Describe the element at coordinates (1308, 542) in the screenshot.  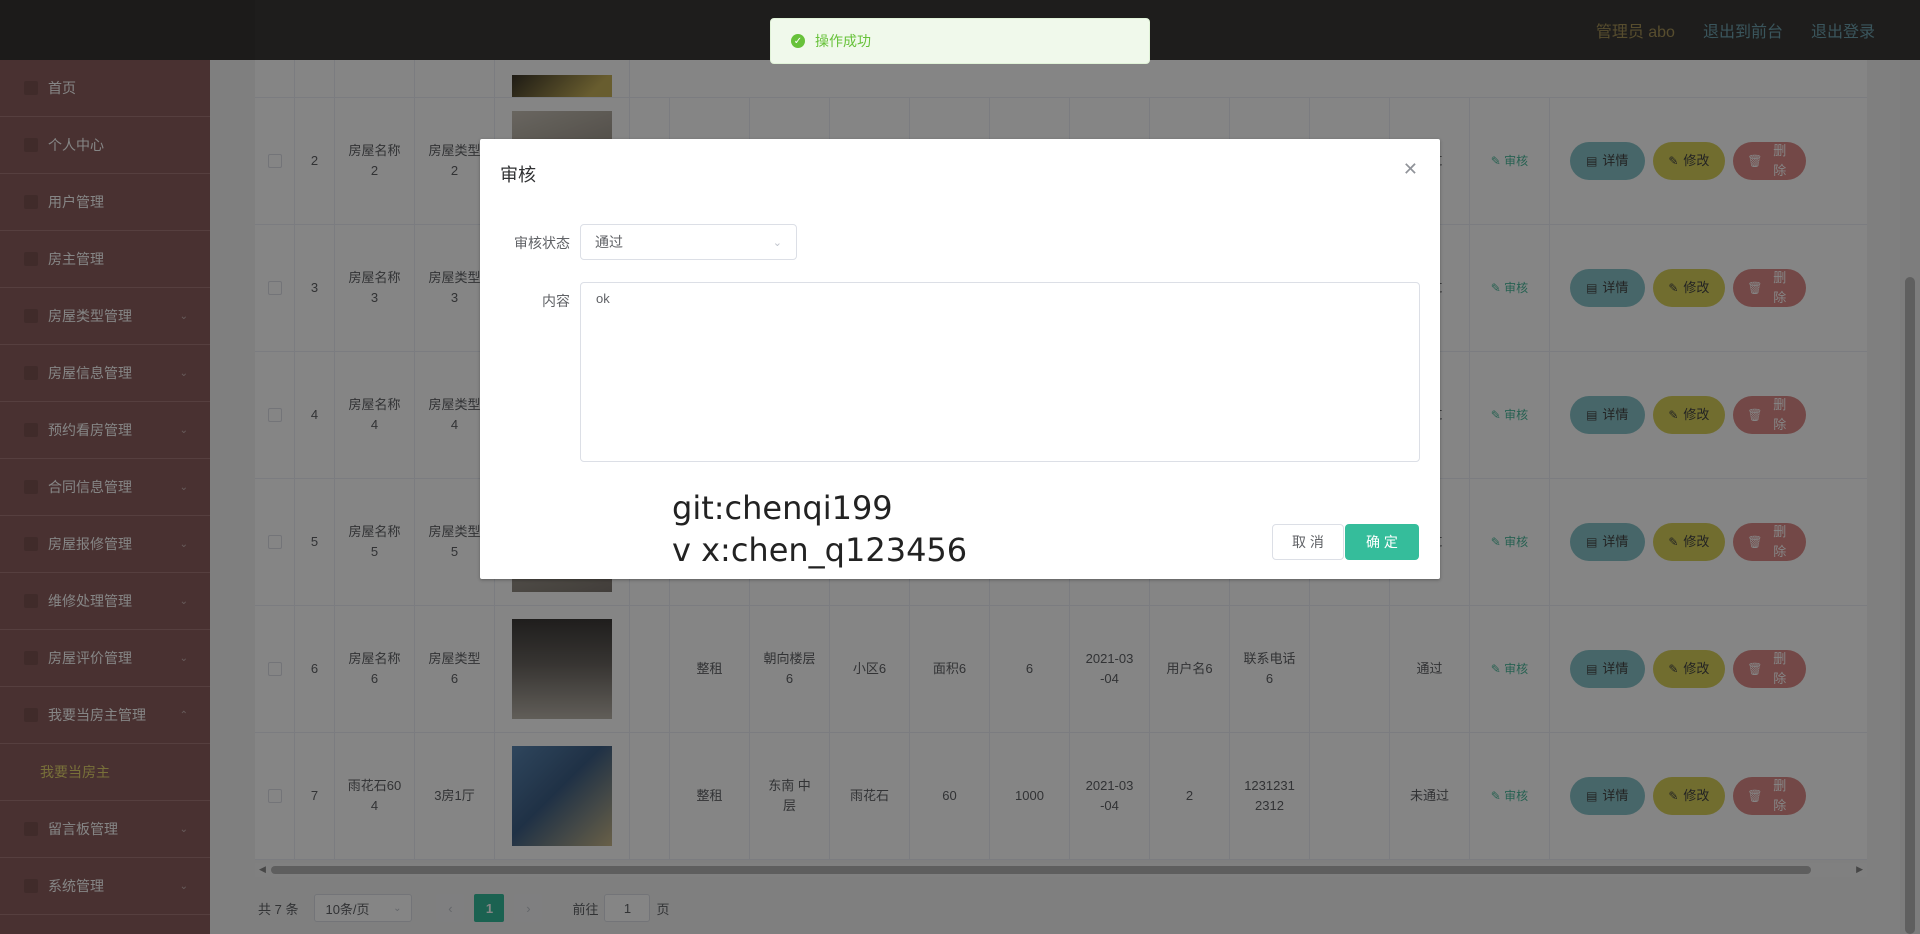
I see `cancel-button: 取 消` at that location.